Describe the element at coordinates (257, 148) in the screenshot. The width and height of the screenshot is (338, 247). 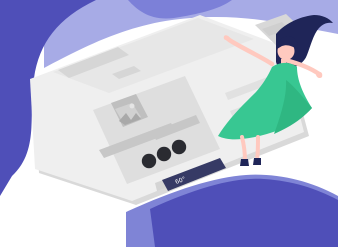
I see `leg-right` at that location.